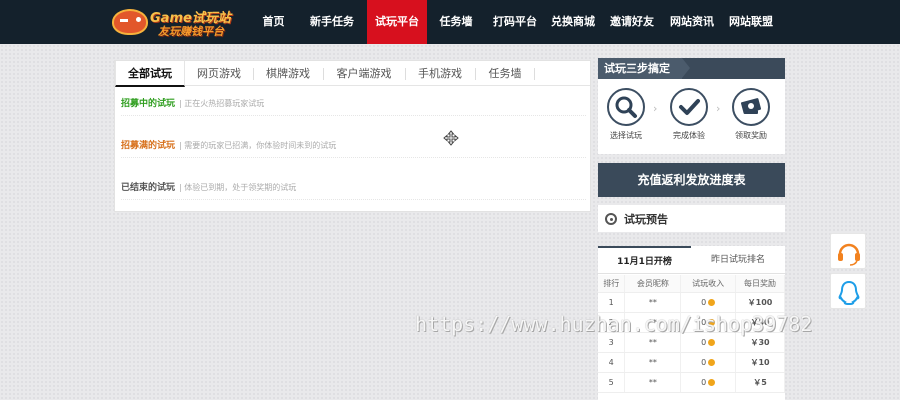  I want to click on money-icon, so click(751, 107).